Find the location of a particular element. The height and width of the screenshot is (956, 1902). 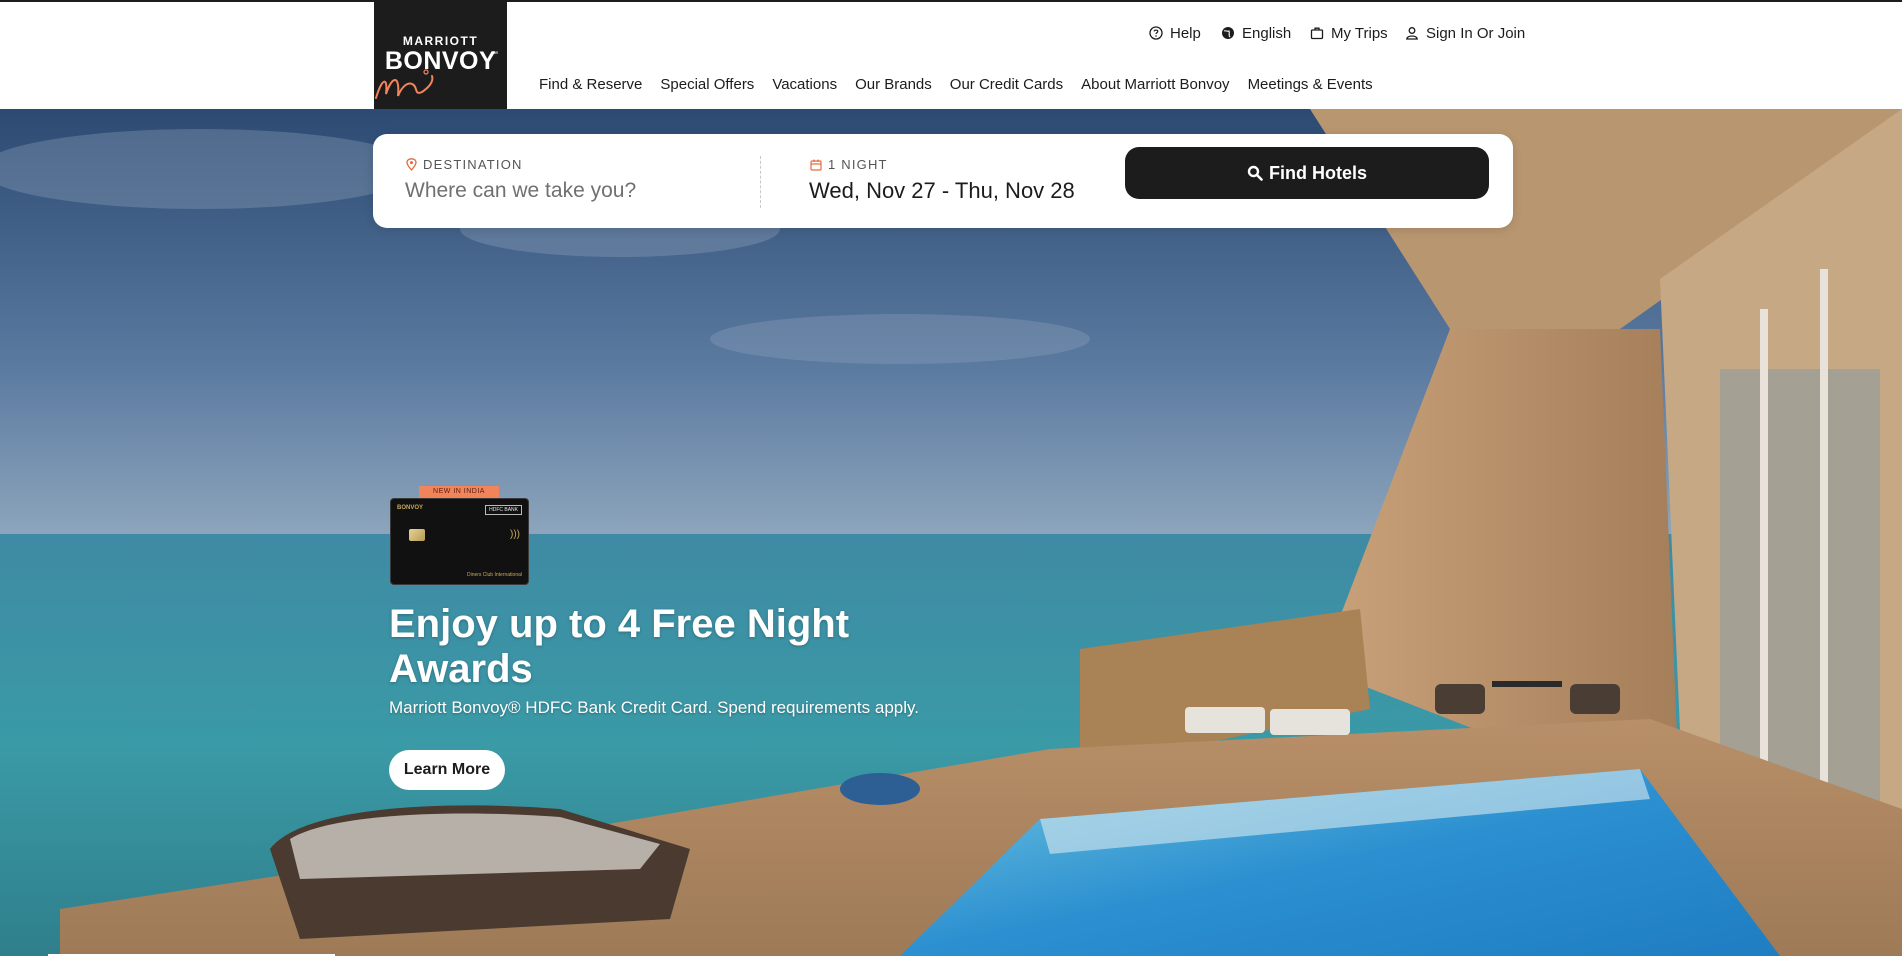

nav-item-meetings-events: Meetings & Events is located at coordinates (1310, 84).